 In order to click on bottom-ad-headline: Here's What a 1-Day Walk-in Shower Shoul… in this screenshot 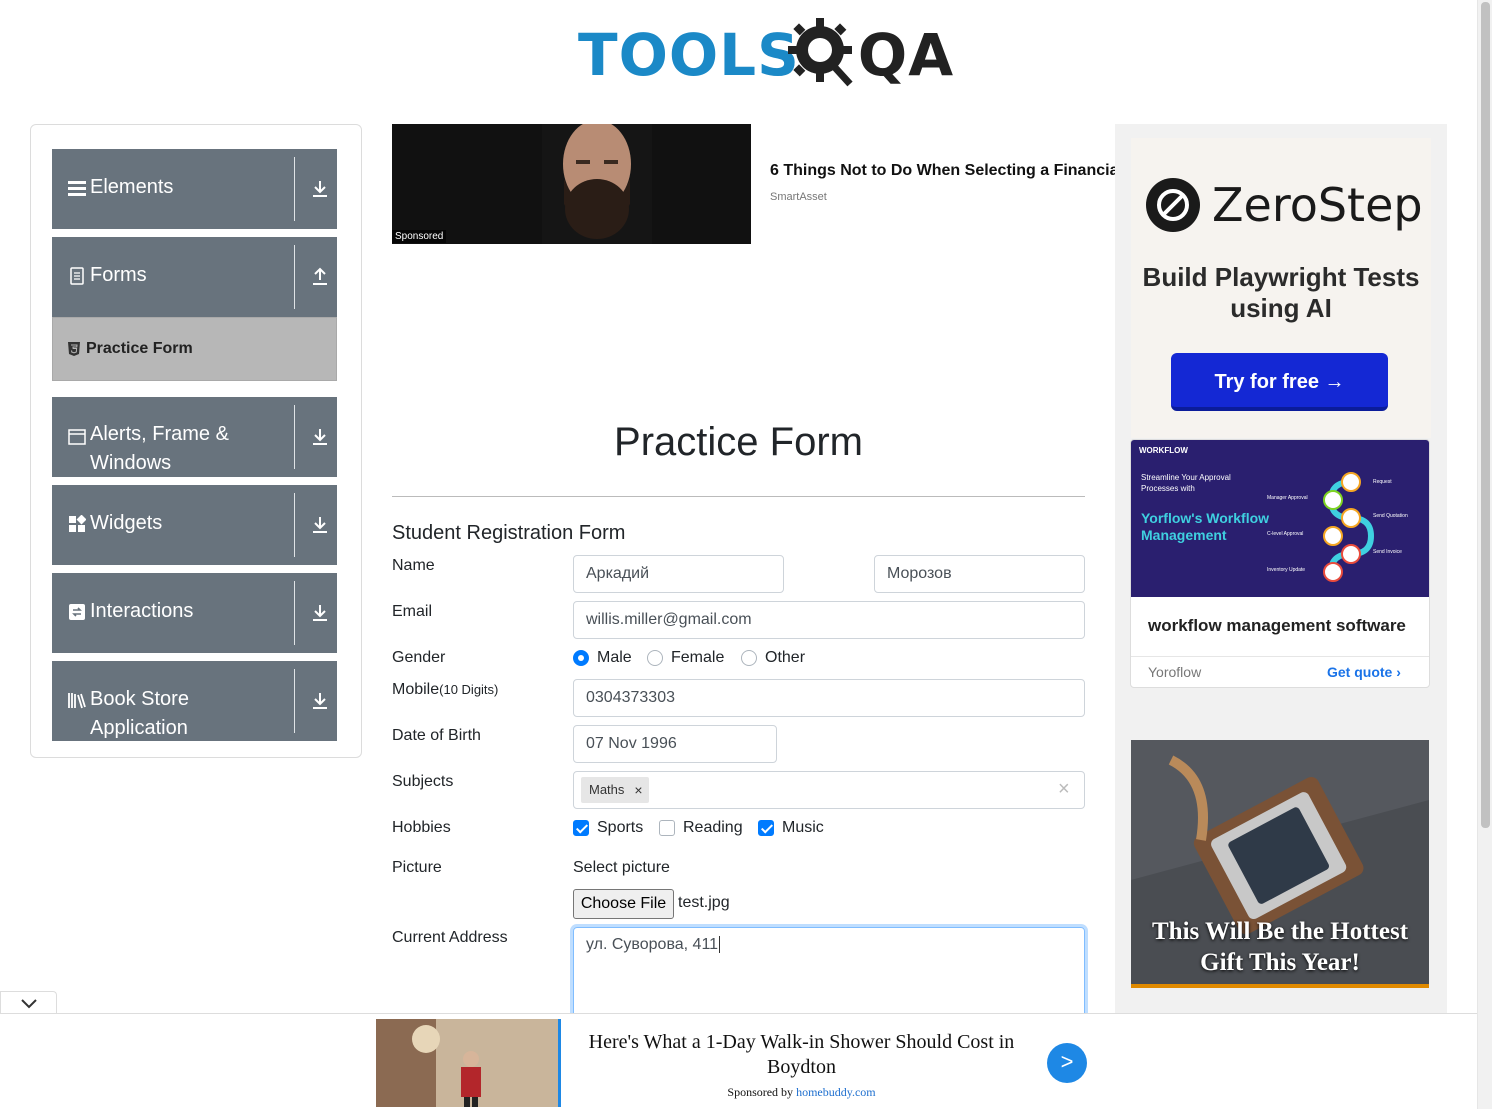, I will do `click(801, 1055)`.